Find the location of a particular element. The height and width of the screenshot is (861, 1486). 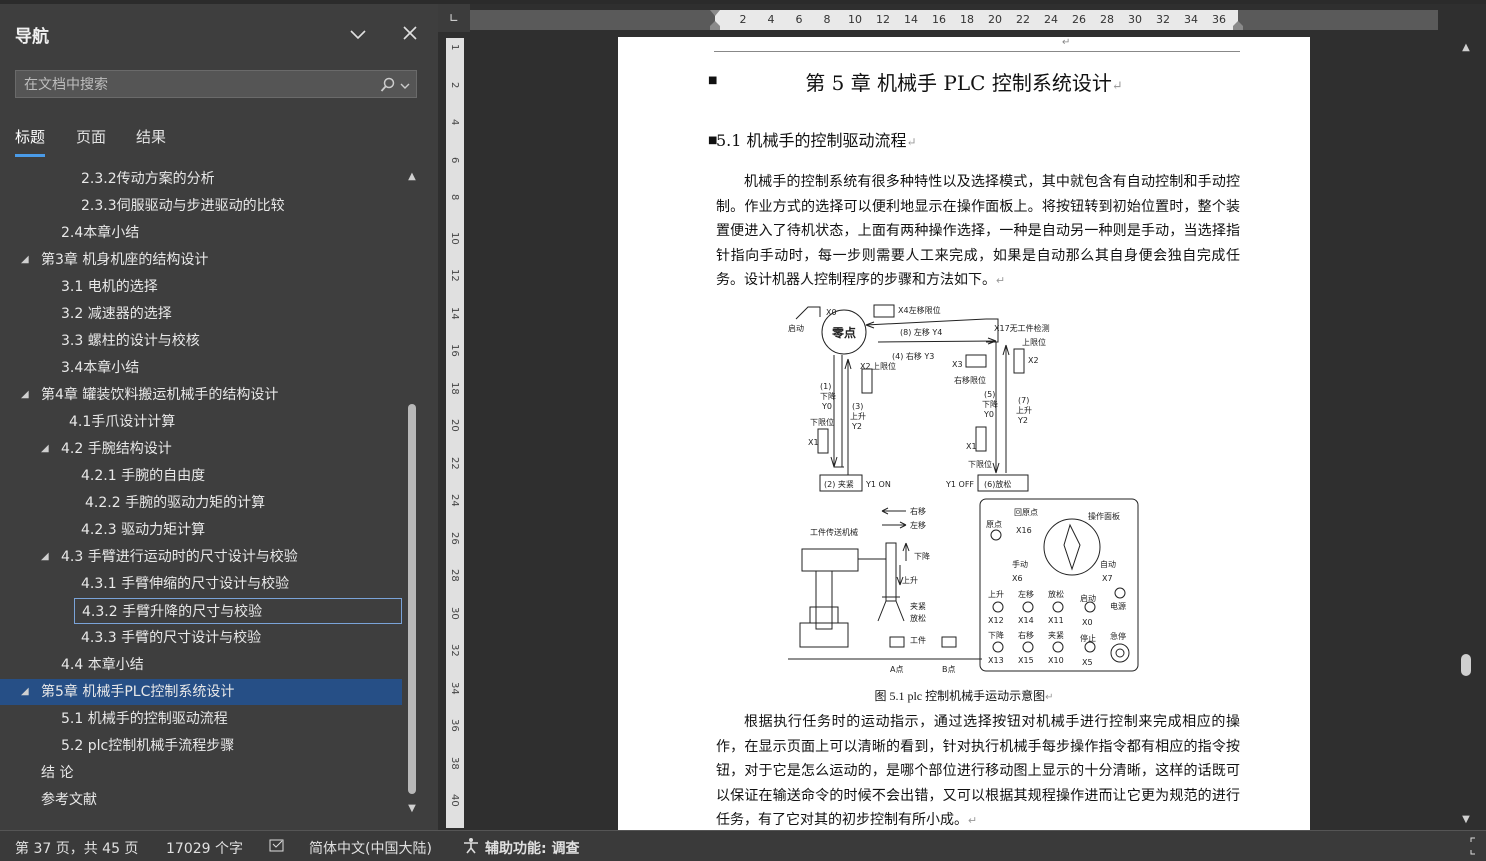

vertical-ruler: 1 2 4 6 8 10 12 14 16 18 20 22 24 26 28 30 32 34 36 38 40 is located at coordinates (455, 433).